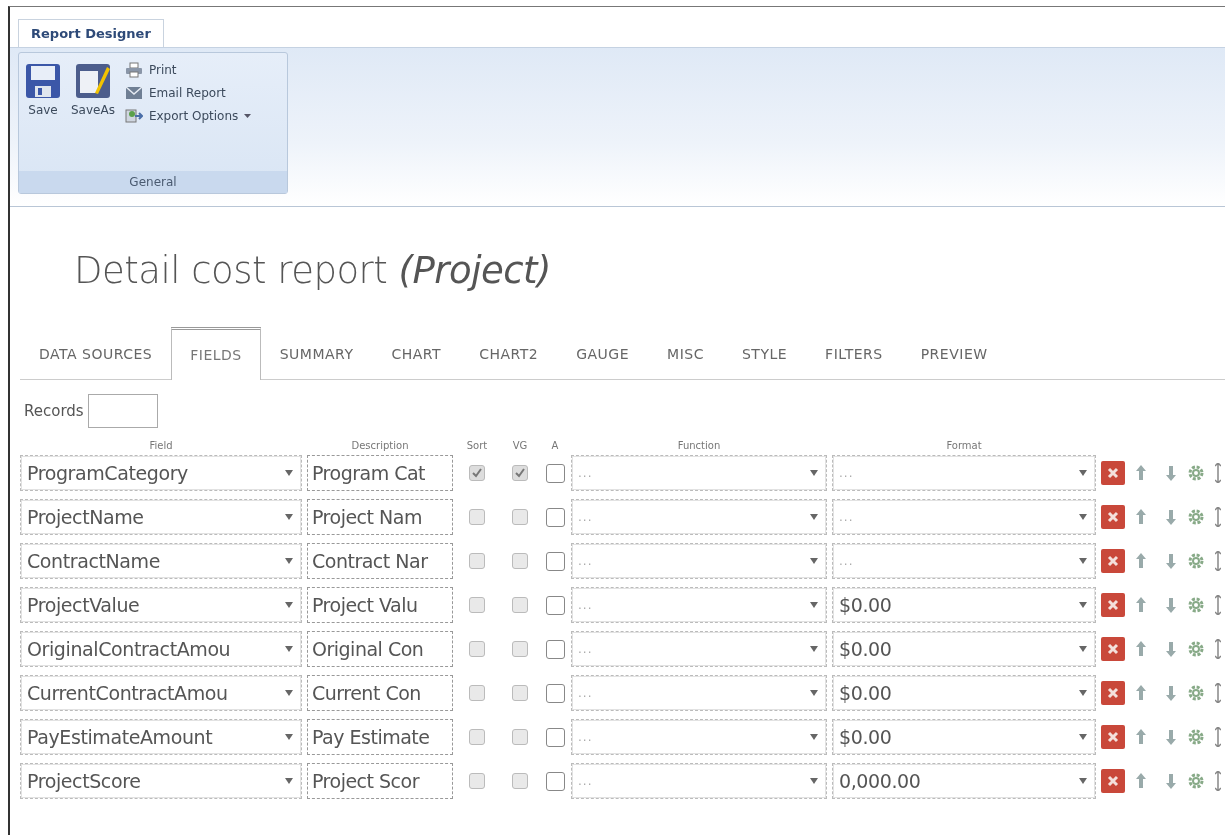 This screenshot has height=835, width=1225. Describe the element at coordinates (380, 473) in the screenshot. I see `description-field: Program Cat` at that location.